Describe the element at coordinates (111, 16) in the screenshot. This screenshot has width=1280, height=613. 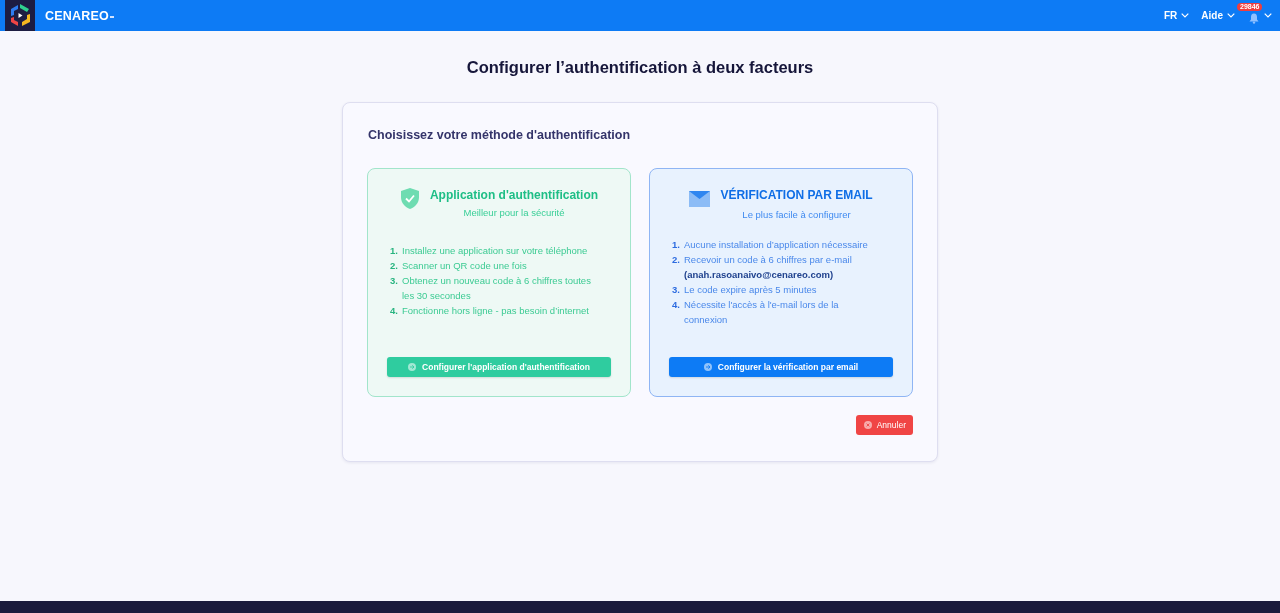
I see `brand-mark-icon` at that location.